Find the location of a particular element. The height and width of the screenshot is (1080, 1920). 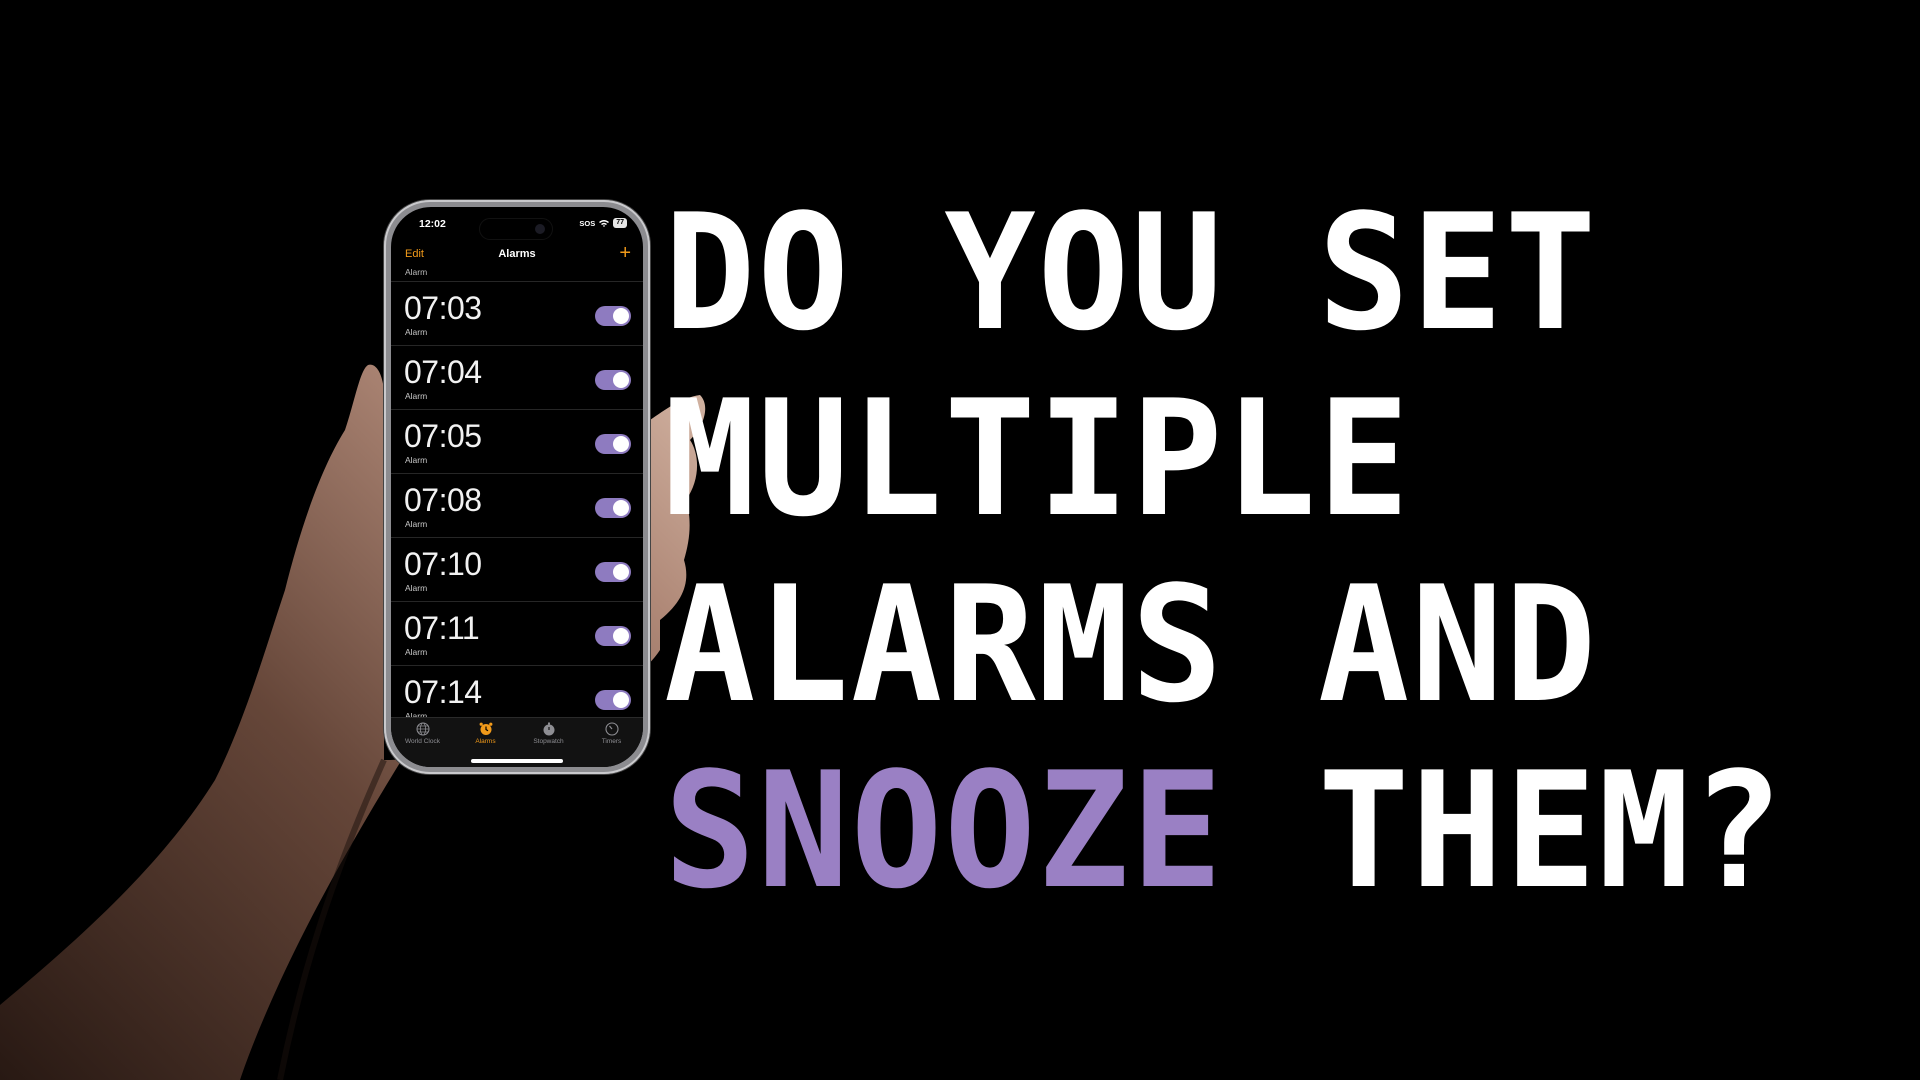

alarm-row: 07:08 Alarm is located at coordinates (517, 506).